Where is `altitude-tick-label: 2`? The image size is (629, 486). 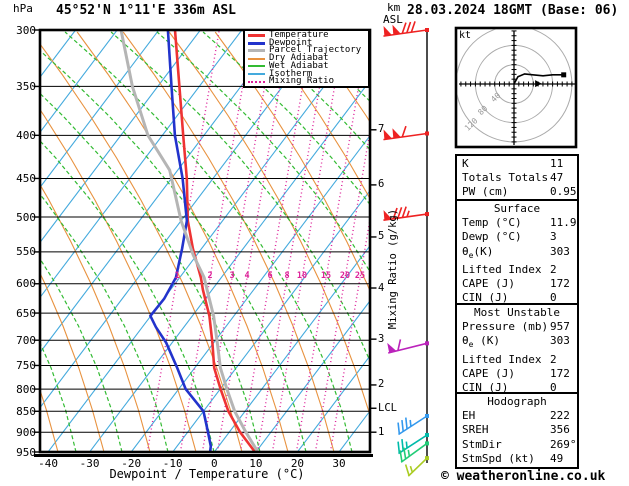 altitude-tick-label: 2 is located at coordinates (381, 384).